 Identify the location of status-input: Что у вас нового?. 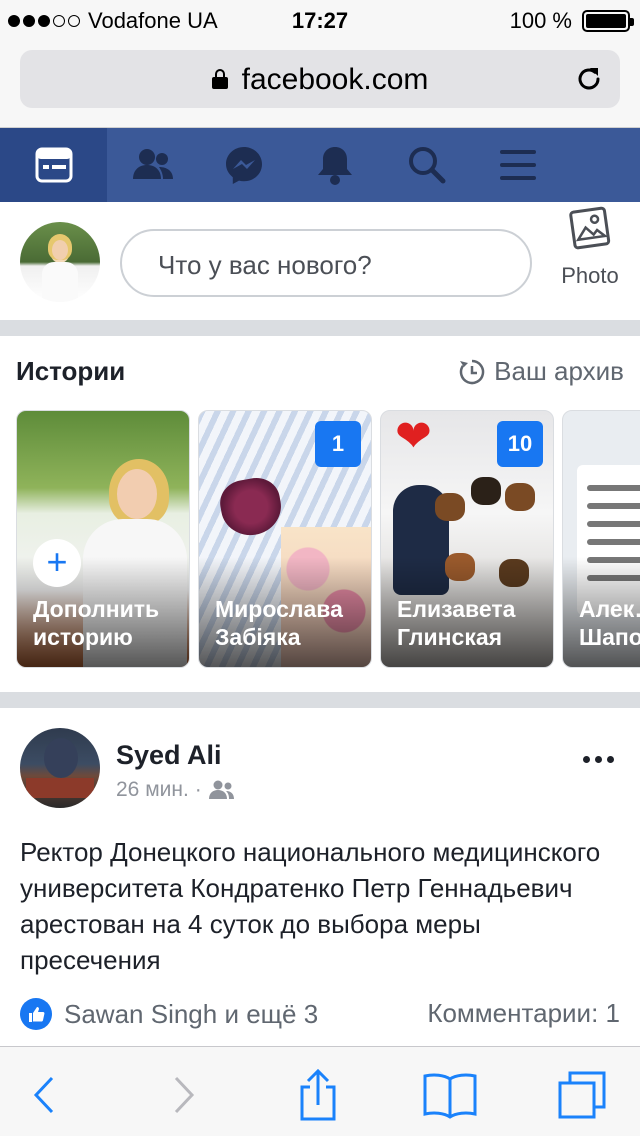
(326, 263).